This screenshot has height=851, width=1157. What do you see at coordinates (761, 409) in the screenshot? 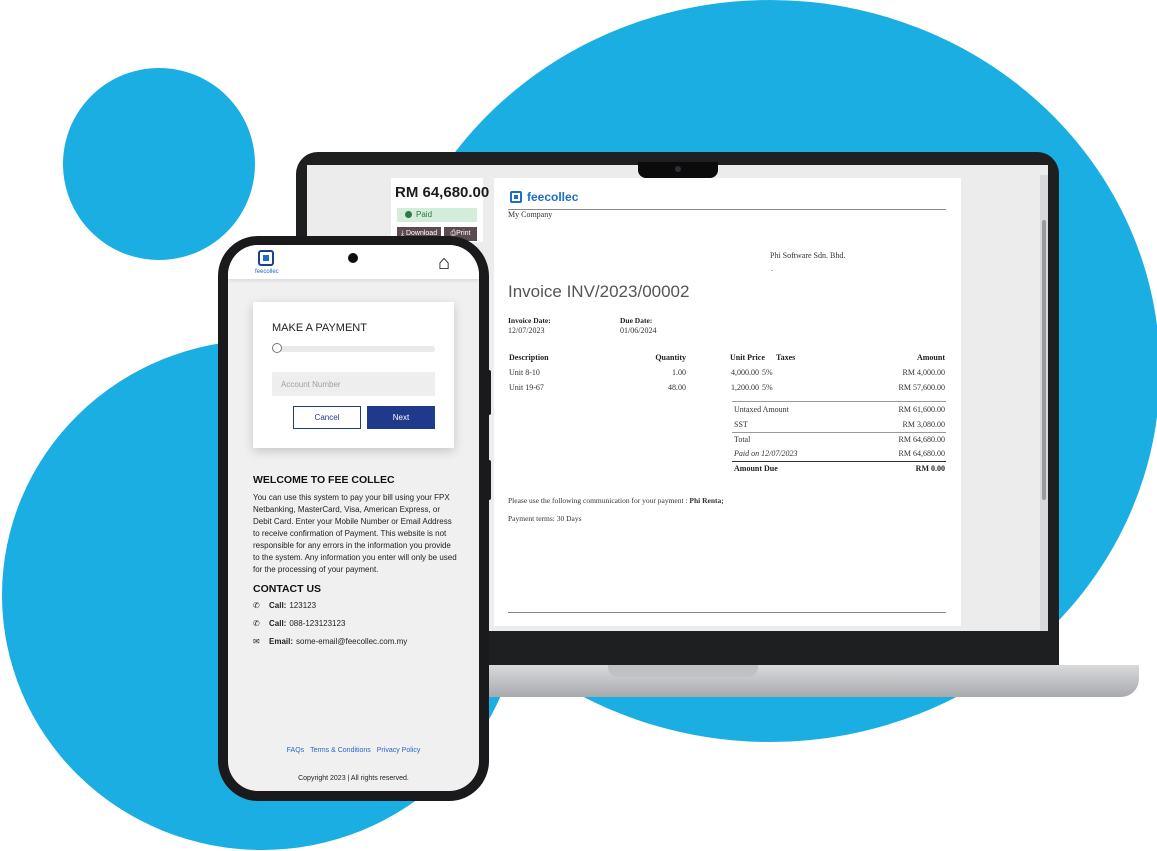
I see `untaxed-label: Untaxed Amount` at bounding box center [761, 409].